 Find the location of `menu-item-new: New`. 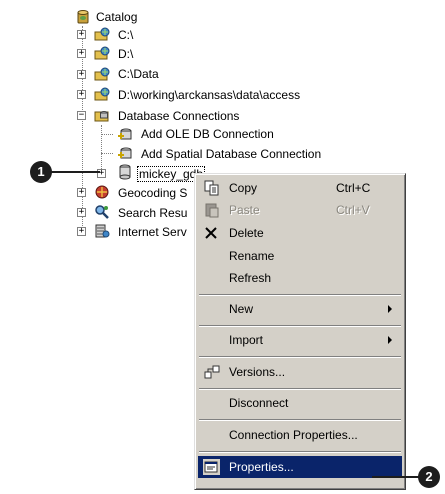

menu-item-new: New is located at coordinates (300, 309).